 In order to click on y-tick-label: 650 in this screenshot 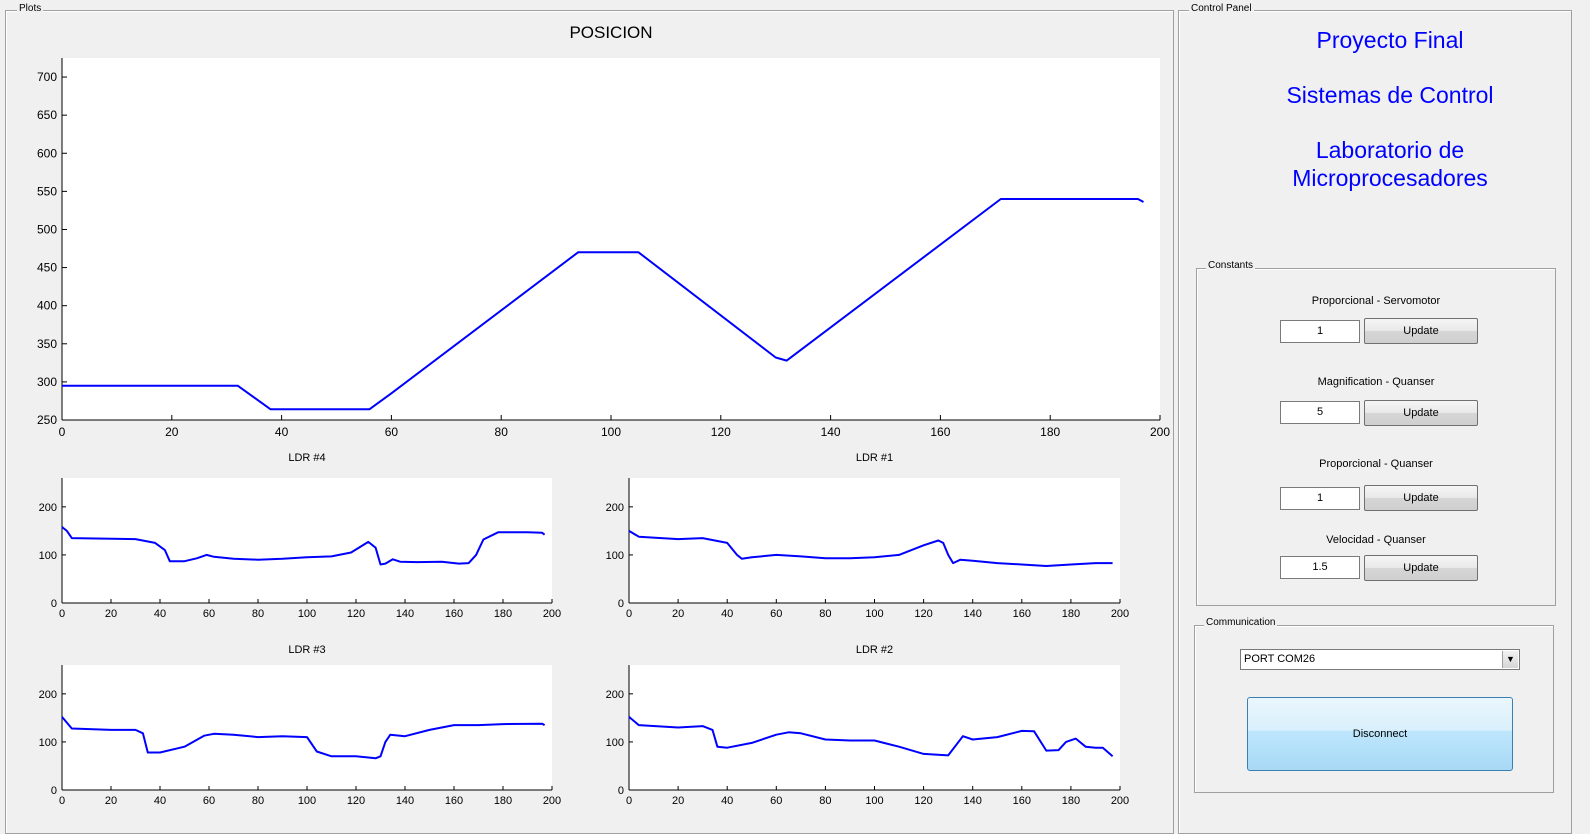, I will do `click(47, 115)`.